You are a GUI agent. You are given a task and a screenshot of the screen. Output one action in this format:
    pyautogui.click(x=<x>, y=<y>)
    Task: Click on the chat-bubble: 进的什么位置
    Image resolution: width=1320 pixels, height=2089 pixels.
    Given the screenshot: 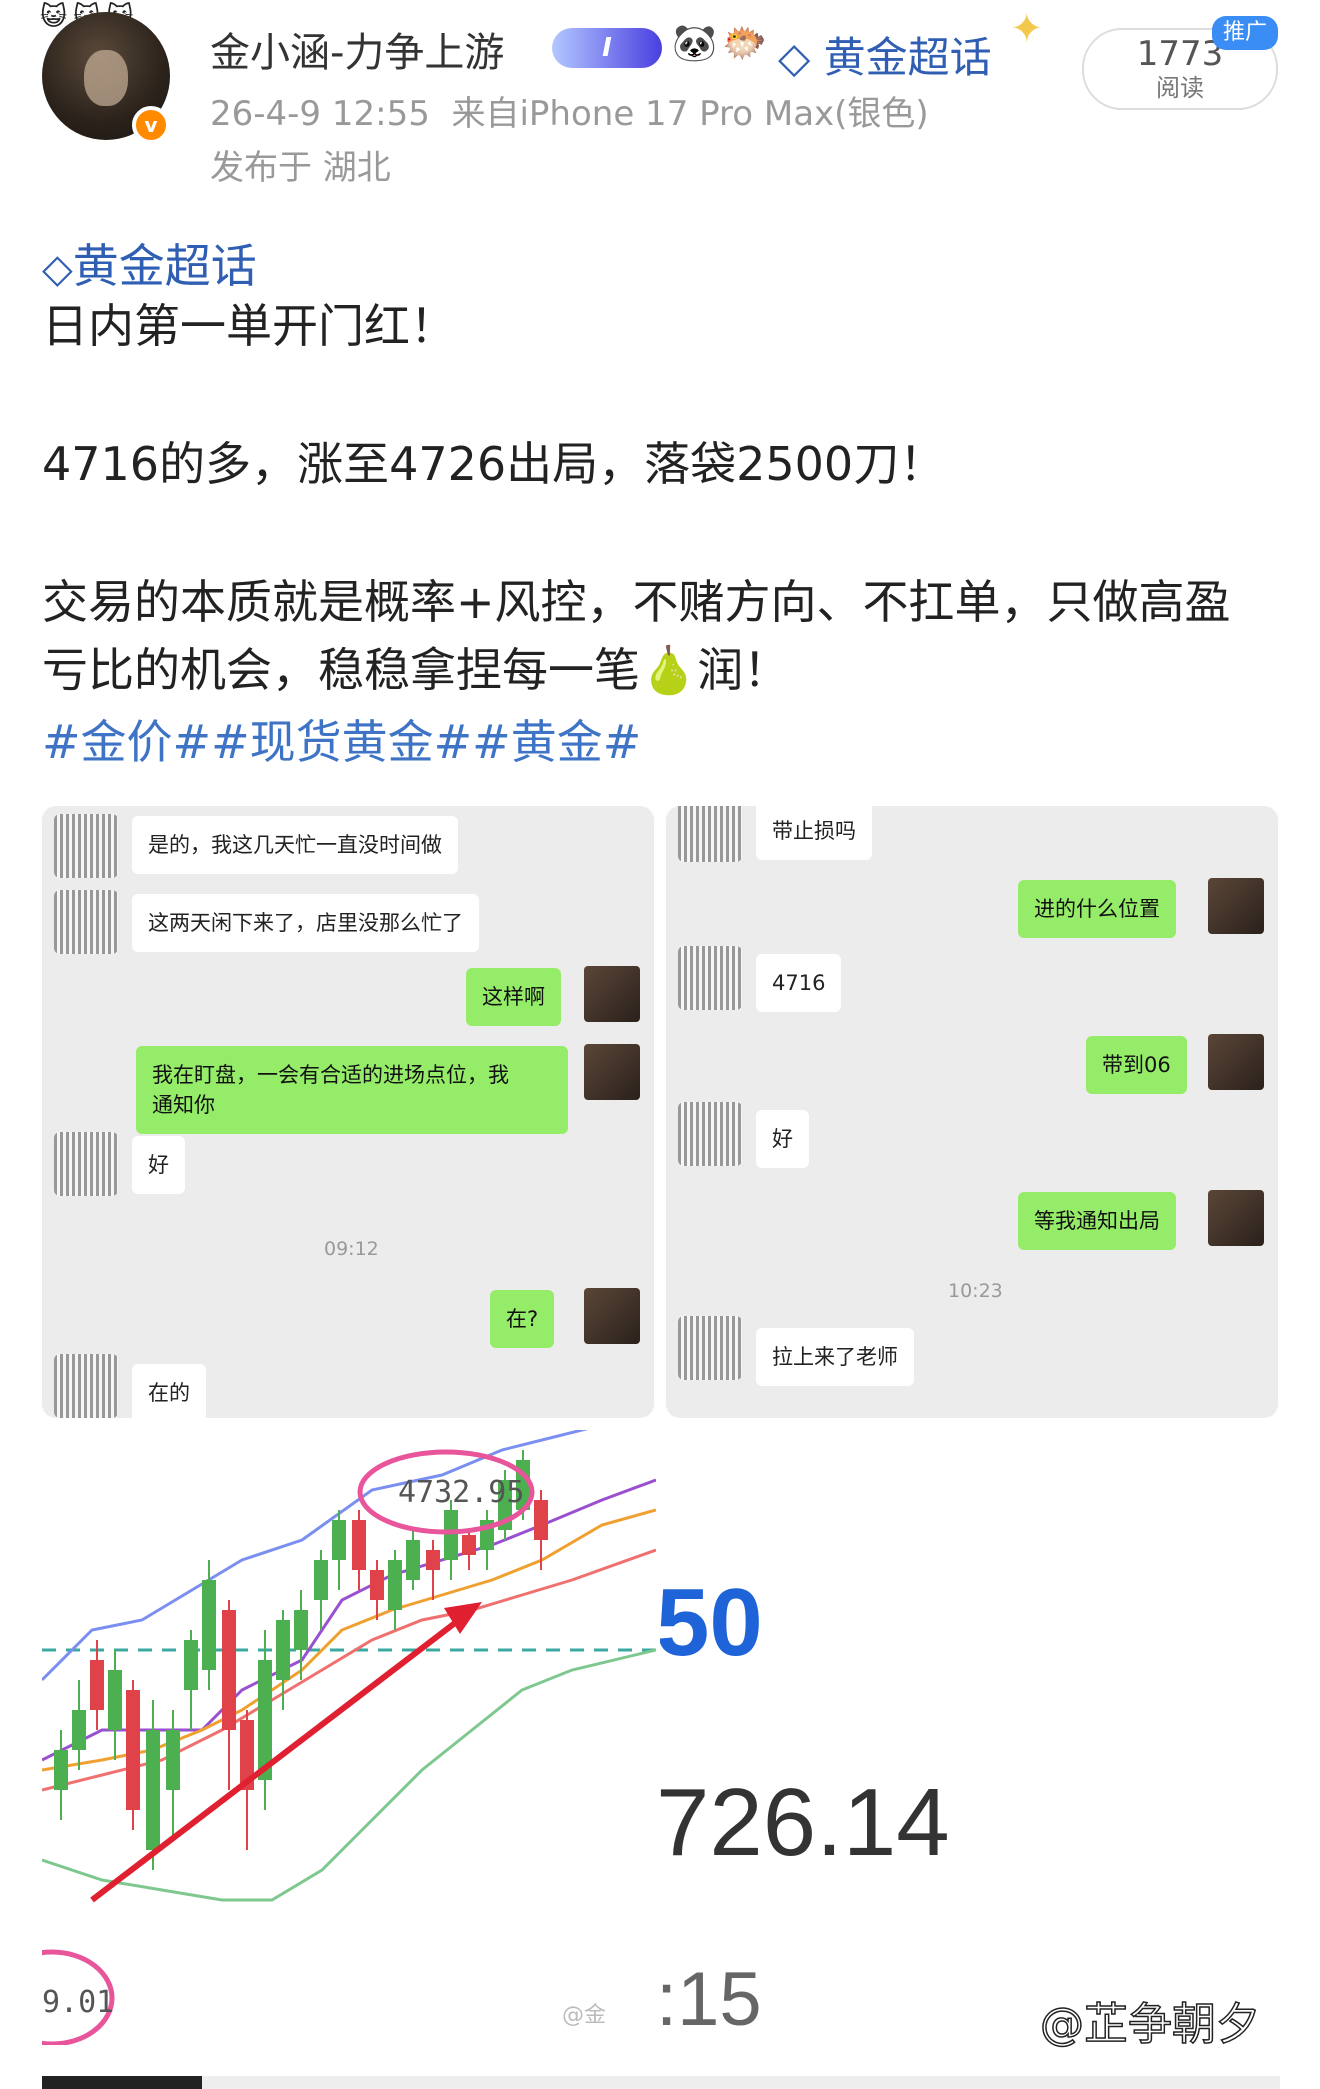 What is the action you would take?
    pyautogui.click(x=1097, y=909)
    